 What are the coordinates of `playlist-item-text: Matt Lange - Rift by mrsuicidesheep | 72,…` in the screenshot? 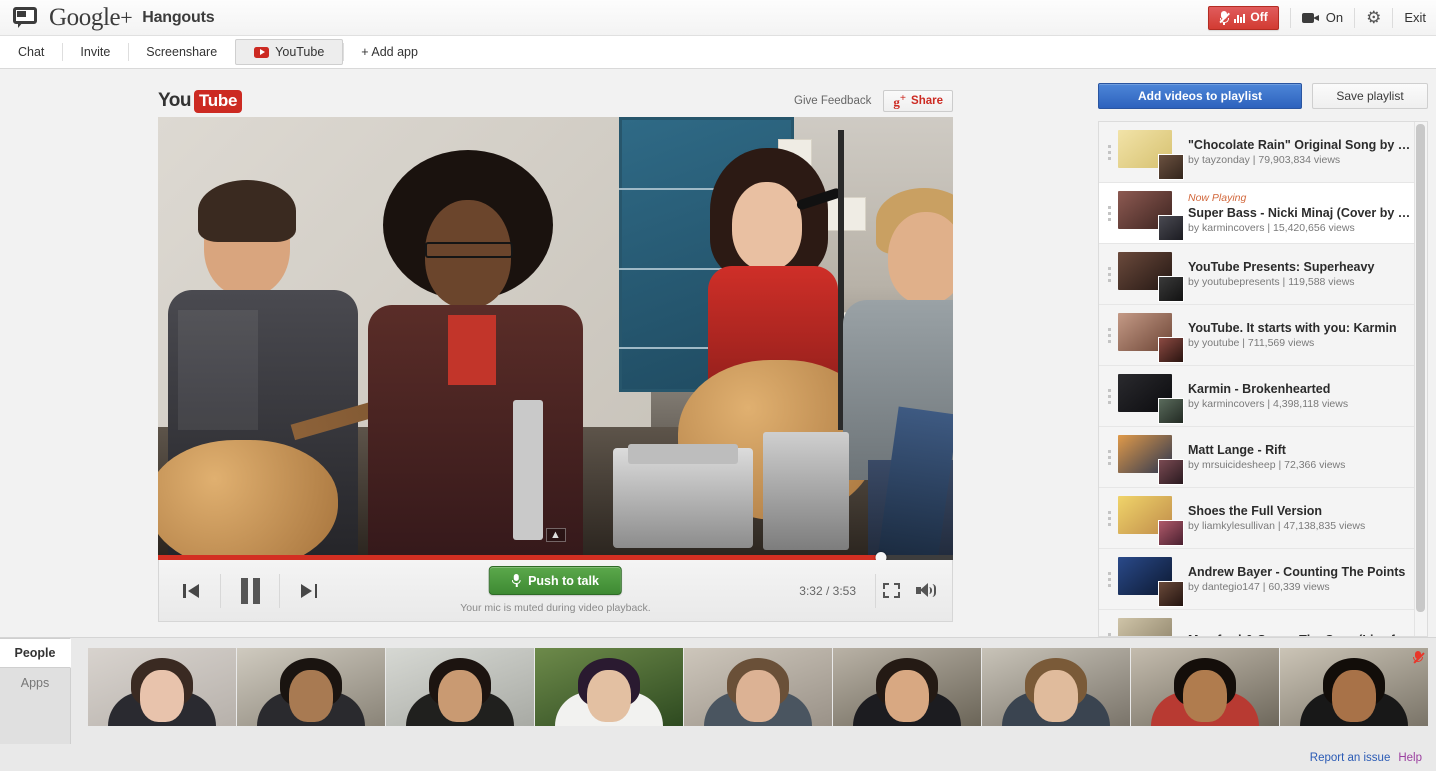 It's located at (1300, 457).